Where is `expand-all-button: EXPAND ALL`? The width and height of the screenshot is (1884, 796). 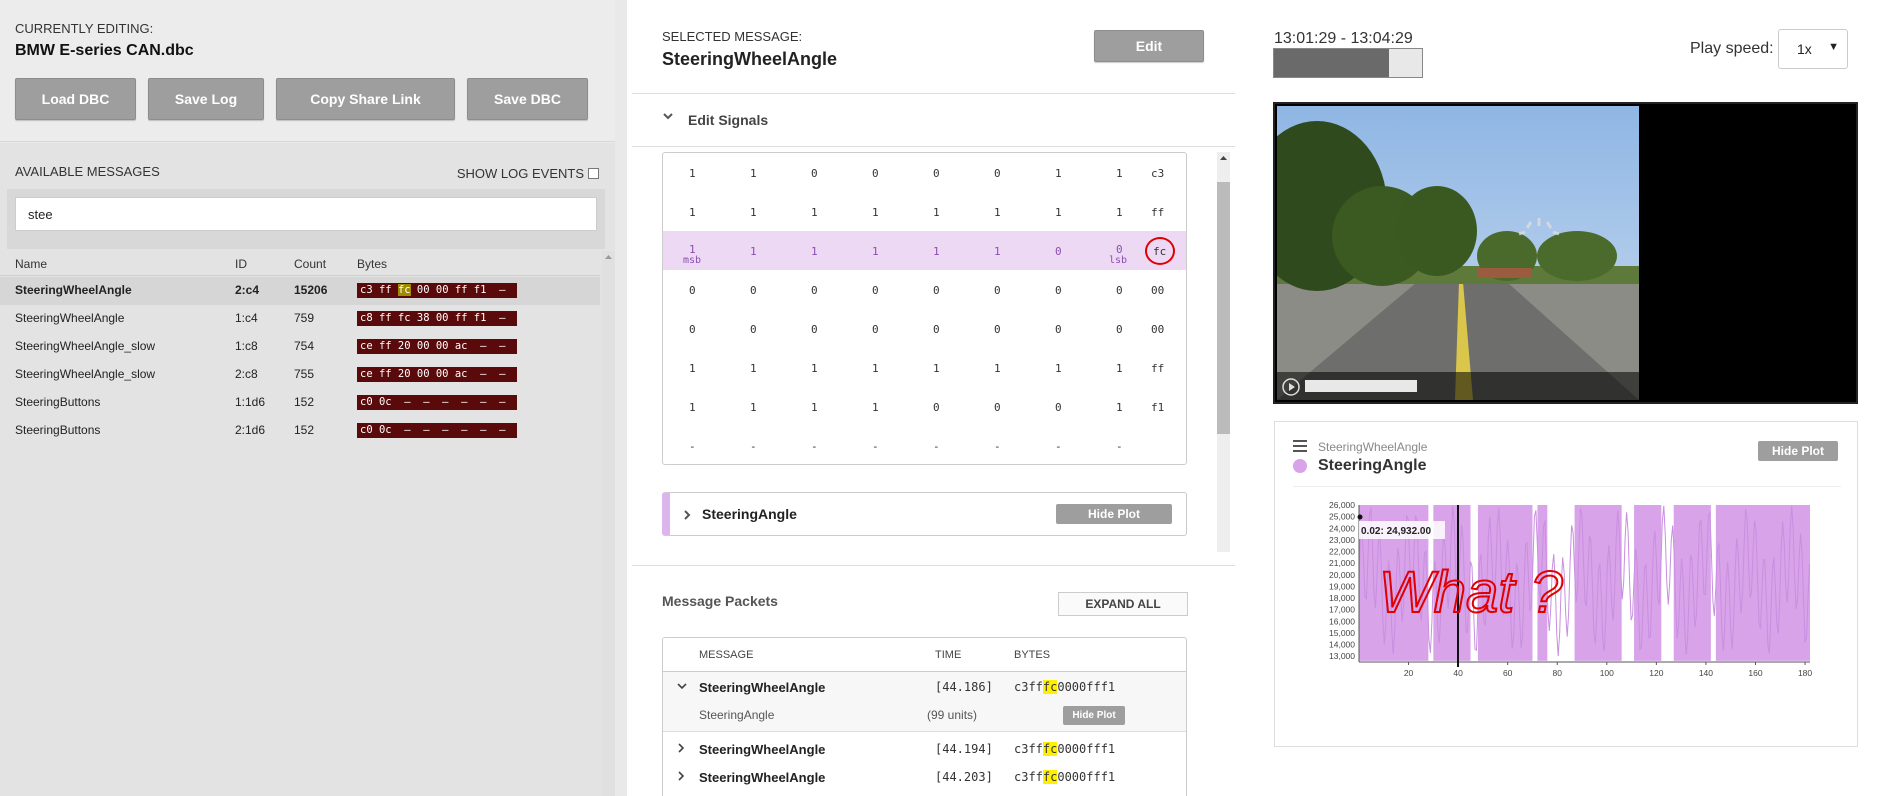 expand-all-button: EXPAND ALL is located at coordinates (1123, 604).